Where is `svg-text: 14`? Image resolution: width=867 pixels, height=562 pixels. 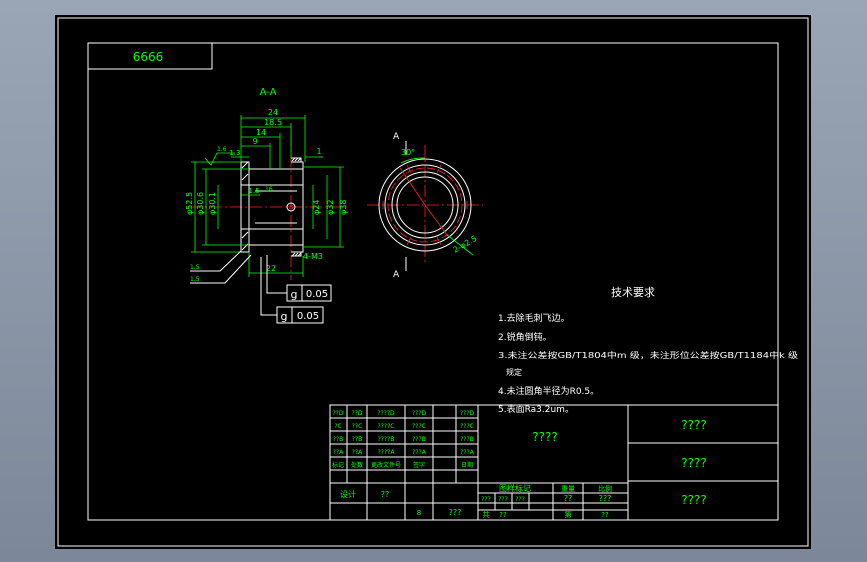
svg-text: 14 is located at coordinates (261, 132).